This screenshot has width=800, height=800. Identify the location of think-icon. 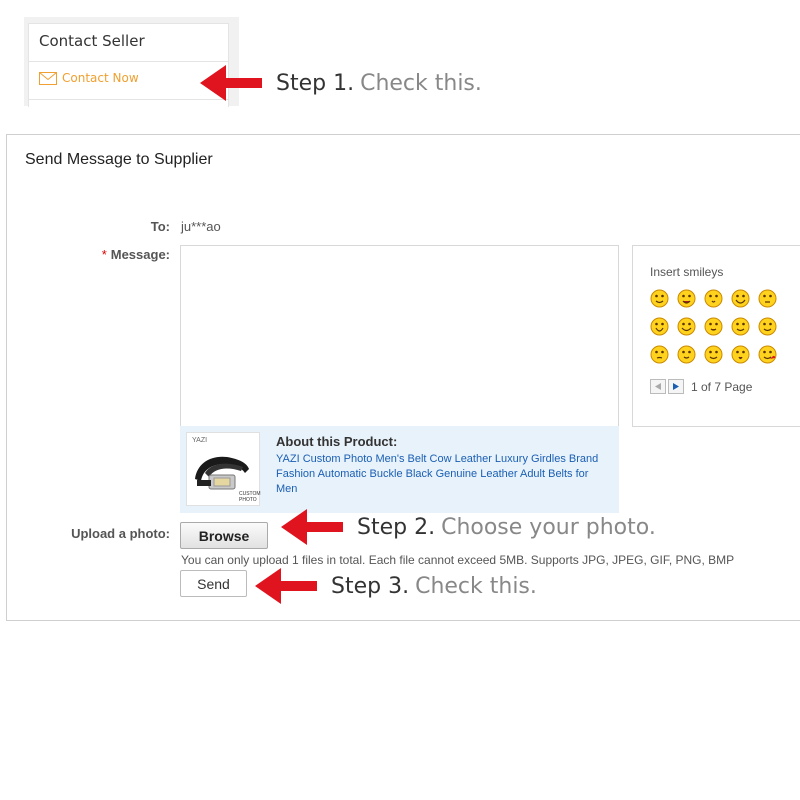
(659, 354).